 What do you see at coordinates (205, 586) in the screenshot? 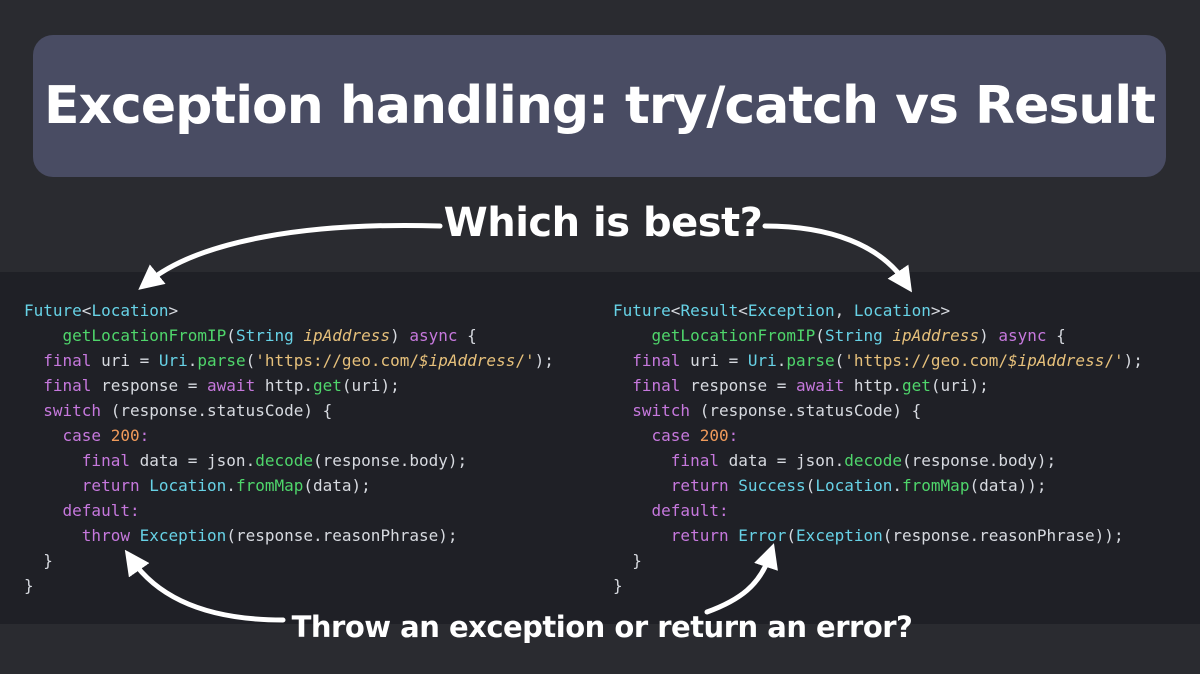
I see `arrow-to-throw` at bounding box center [205, 586].